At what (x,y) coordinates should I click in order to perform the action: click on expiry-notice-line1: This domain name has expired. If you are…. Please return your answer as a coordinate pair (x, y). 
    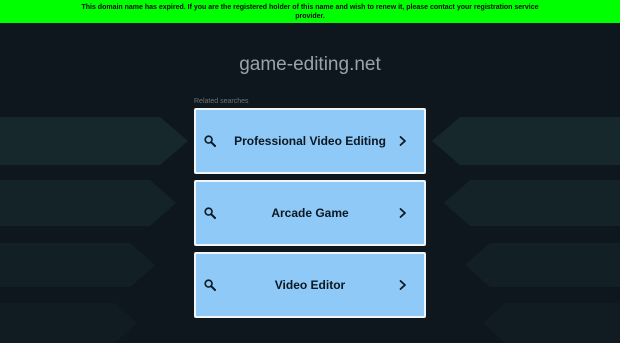
    Looking at the image, I should click on (310, 7).